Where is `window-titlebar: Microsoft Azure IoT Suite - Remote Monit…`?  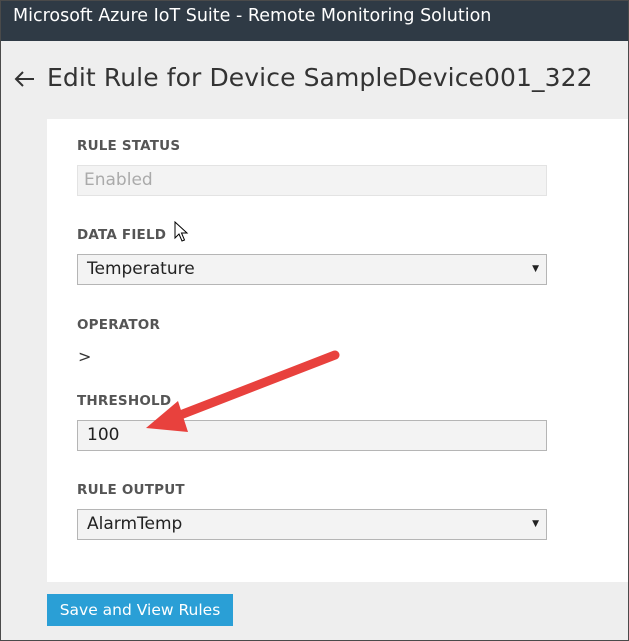 window-titlebar: Microsoft Azure IoT Suite - Remote Monit… is located at coordinates (314, 21).